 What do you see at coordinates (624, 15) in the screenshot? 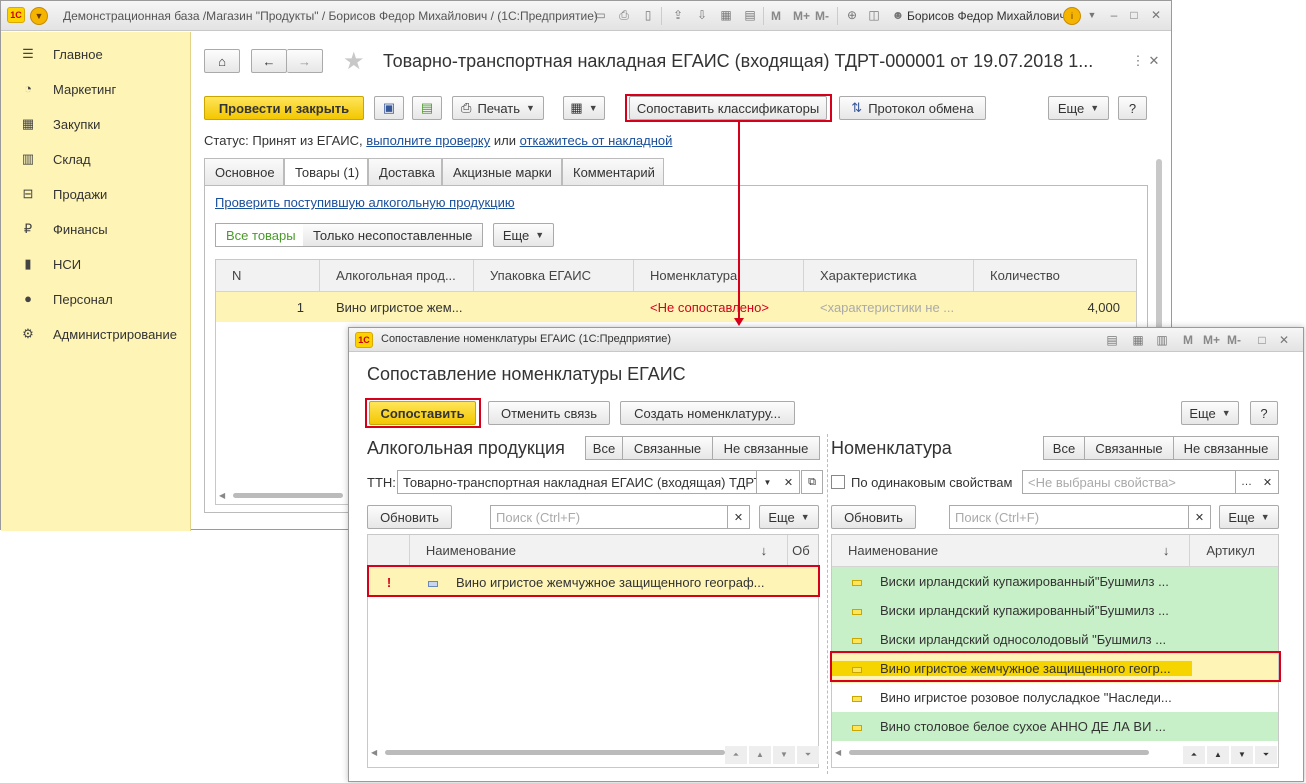
I see `print-icon: ⎙` at bounding box center [624, 15].